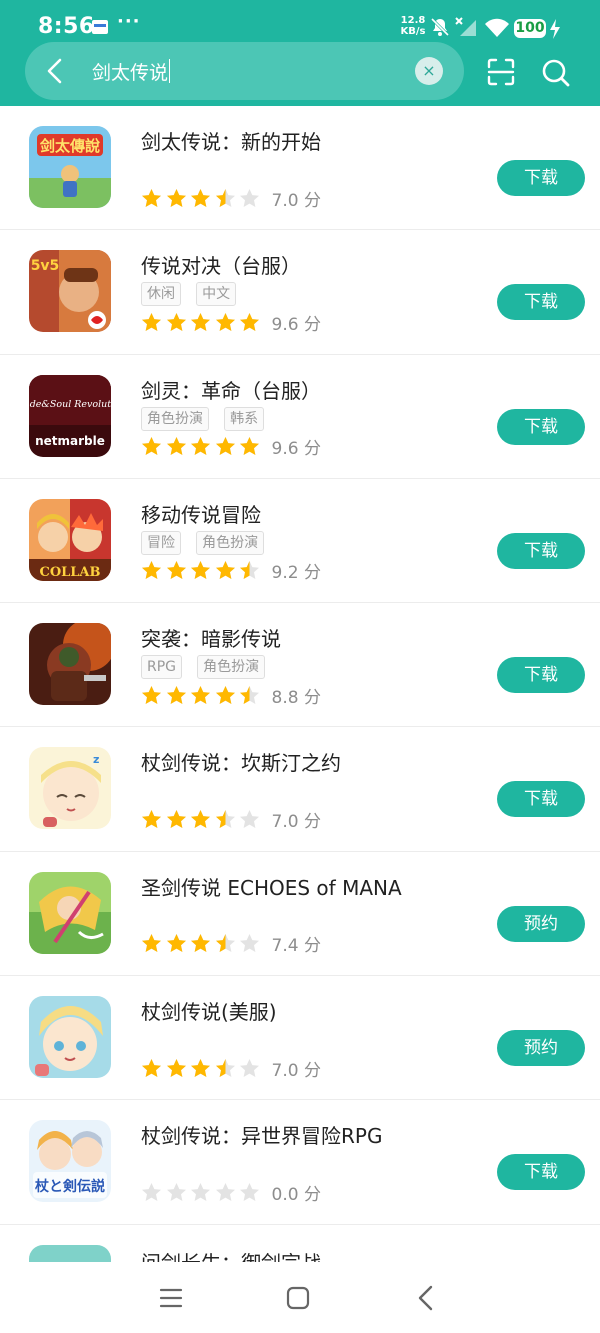  Describe the element at coordinates (300, 168) in the screenshot. I see `list-item: 剑太傳說 剑太传说：新的开始 7.0 分 下载` at that location.